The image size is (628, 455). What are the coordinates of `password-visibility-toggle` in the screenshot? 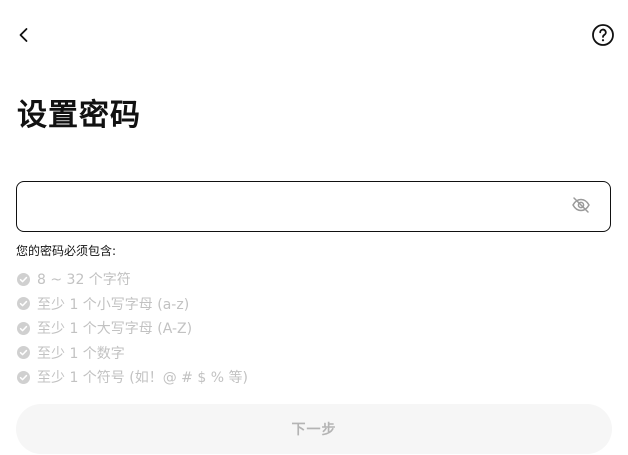 It's located at (581, 207).